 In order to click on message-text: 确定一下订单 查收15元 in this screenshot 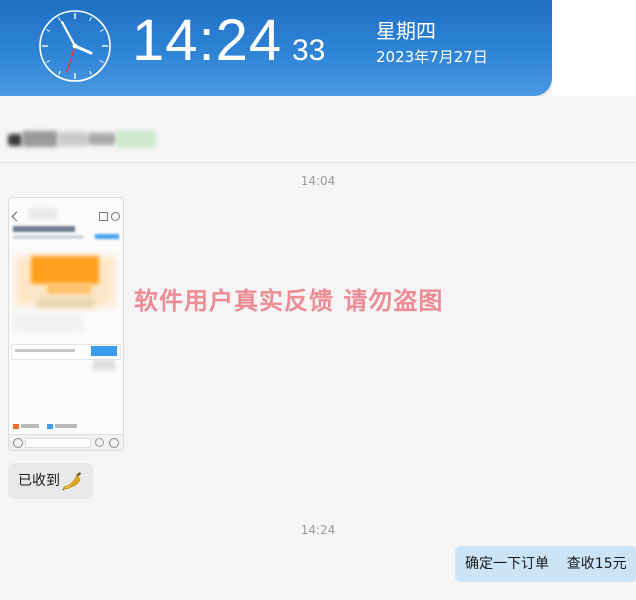, I will do `click(546, 564)`.